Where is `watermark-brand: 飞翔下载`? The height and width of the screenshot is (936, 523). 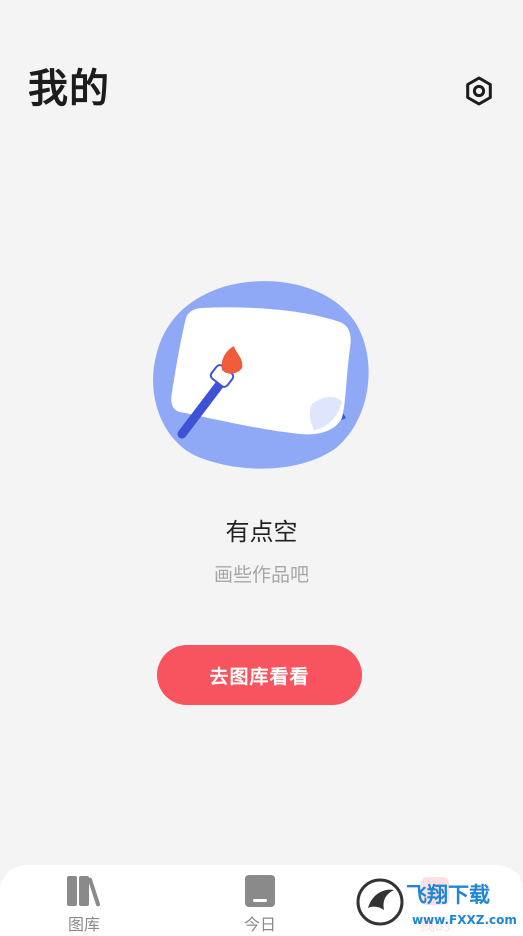
watermark-brand: 飞翔下载 is located at coordinates (448, 895).